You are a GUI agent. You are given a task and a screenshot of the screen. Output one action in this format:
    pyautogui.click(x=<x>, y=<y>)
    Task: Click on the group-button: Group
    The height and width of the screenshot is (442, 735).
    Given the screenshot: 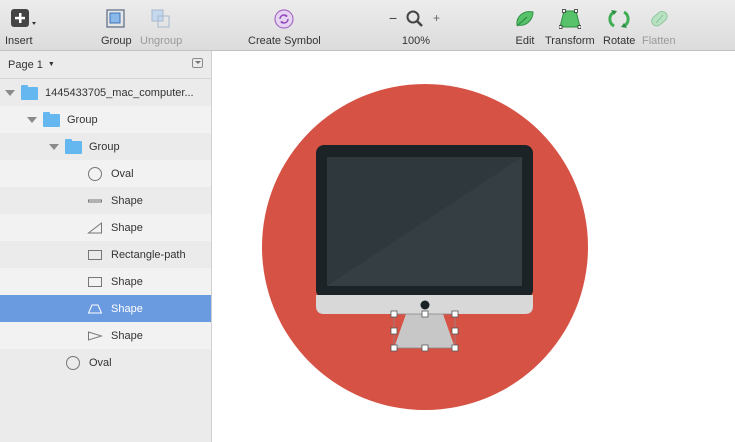 What is the action you would take?
    pyautogui.click(x=116, y=25)
    